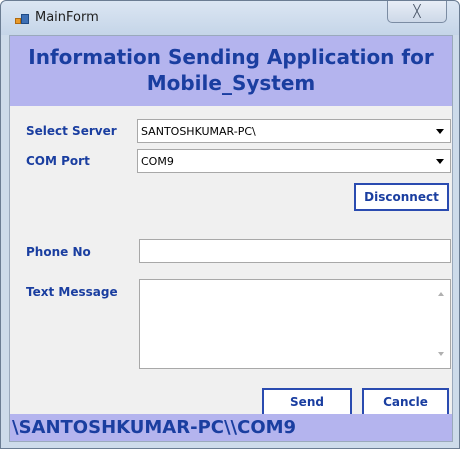 The image size is (460, 449). I want to click on header-title-line2: Mobile_System, so click(231, 83).